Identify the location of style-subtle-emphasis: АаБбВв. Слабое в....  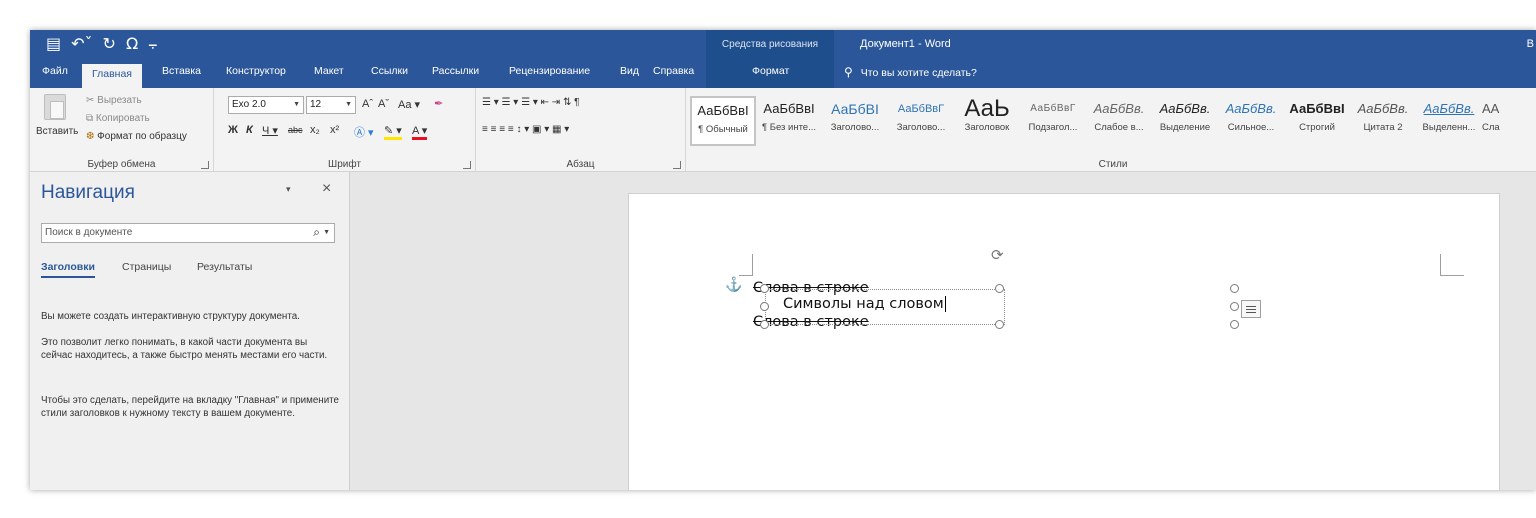
(1119, 121).